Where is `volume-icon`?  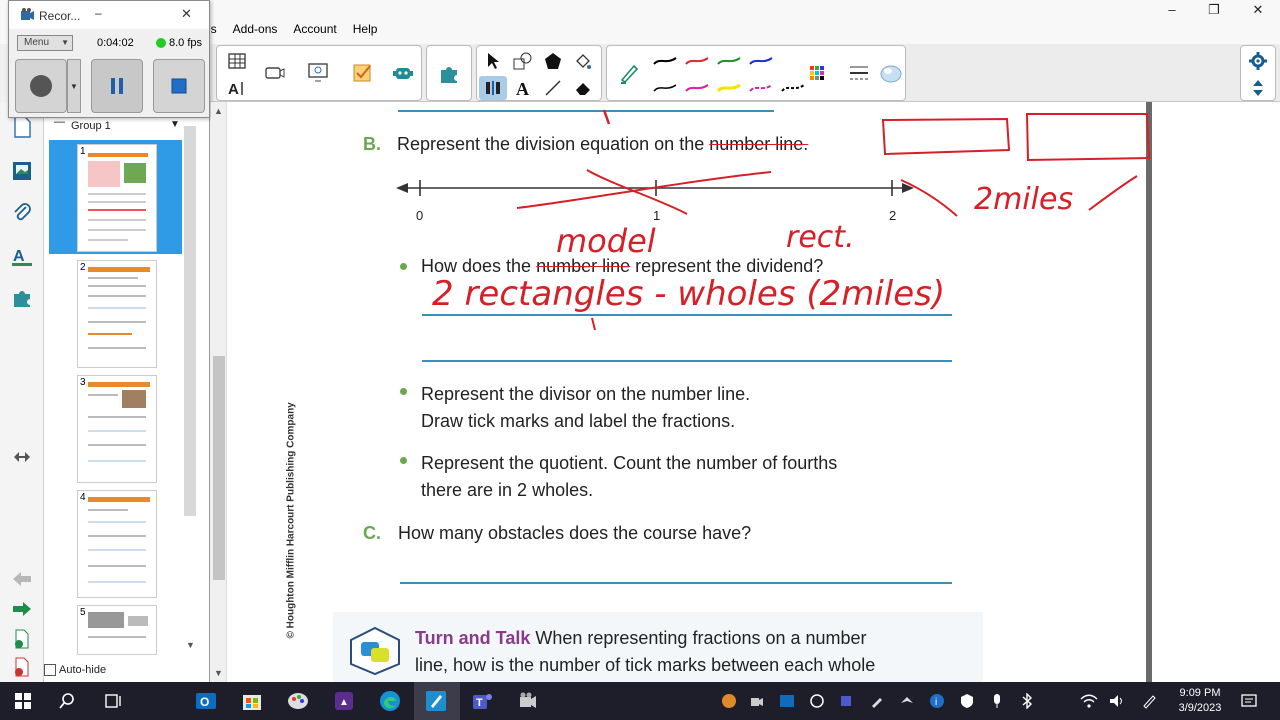 volume-icon is located at coordinates (1117, 701).